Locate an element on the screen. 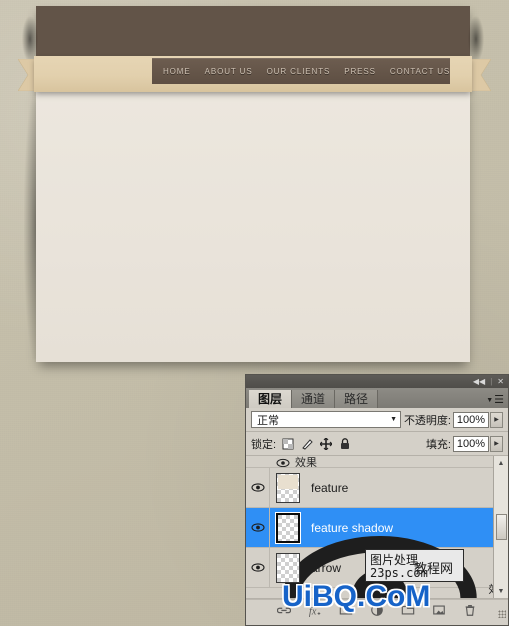  nav-item-press: PRESS is located at coordinates (360, 71).